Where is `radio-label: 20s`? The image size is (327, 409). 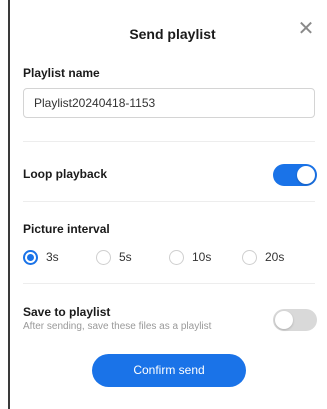
radio-label: 20s is located at coordinates (275, 257).